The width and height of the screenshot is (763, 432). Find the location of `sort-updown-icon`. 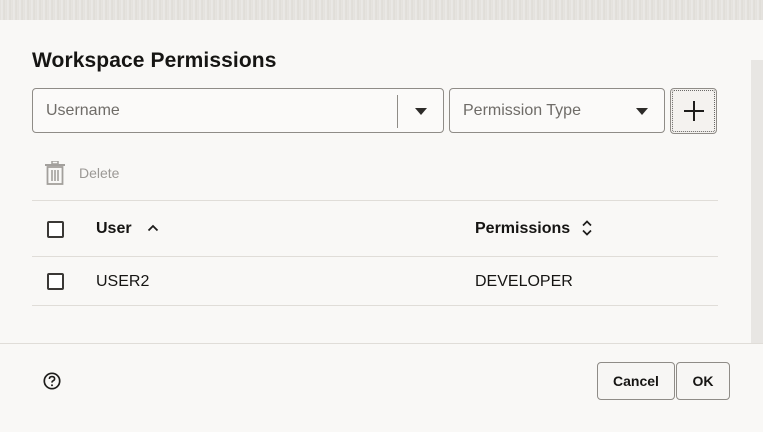

sort-updown-icon is located at coordinates (587, 228).